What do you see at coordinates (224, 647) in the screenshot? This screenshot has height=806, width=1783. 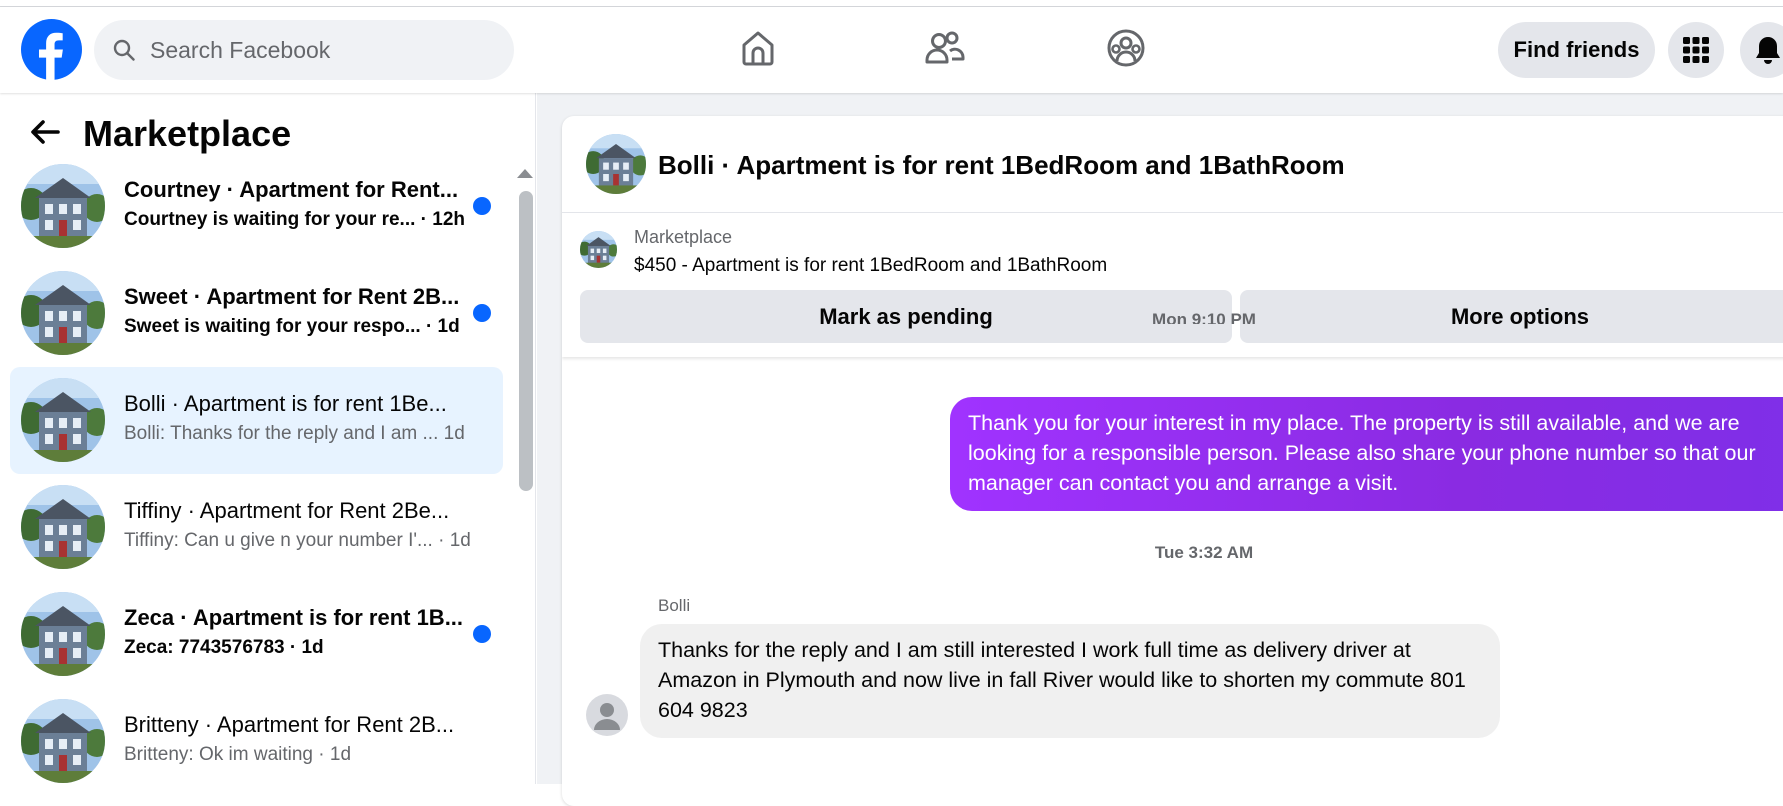 I see `conversation-snippet: Zeca: 7743576783 · 1d` at bounding box center [224, 647].